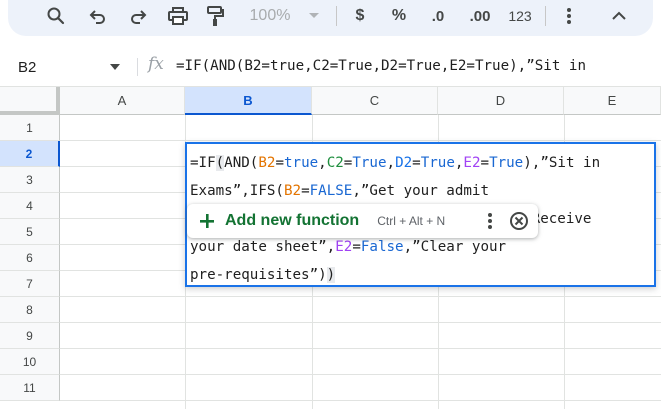 The height and width of the screenshot is (409, 661). Describe the element at coordinates (215, 16) in the screenshot. I see `paint-format-icon` at that location.